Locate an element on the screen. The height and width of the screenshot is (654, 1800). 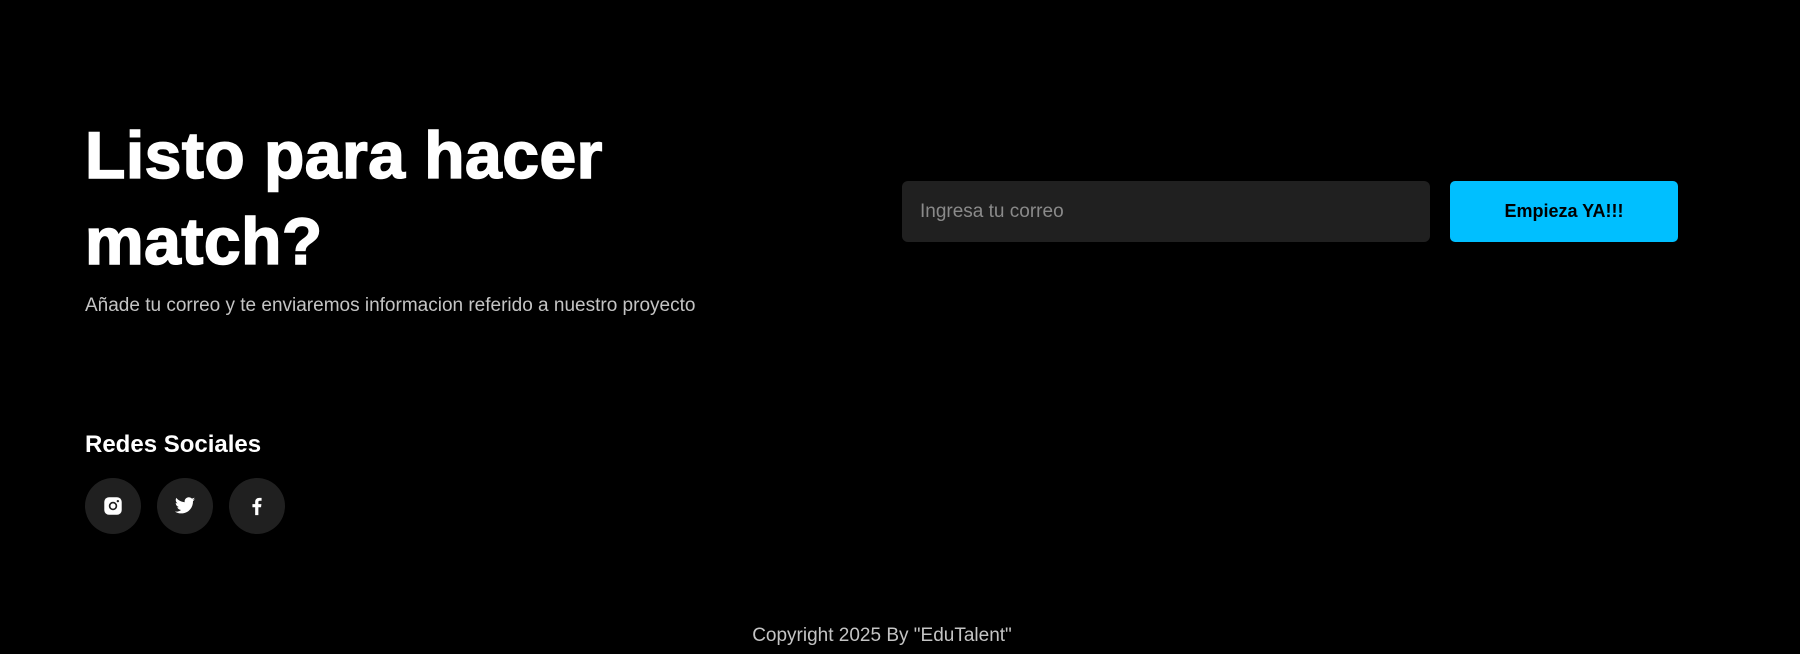
facebook-icon is located at coordinates (257, 506).